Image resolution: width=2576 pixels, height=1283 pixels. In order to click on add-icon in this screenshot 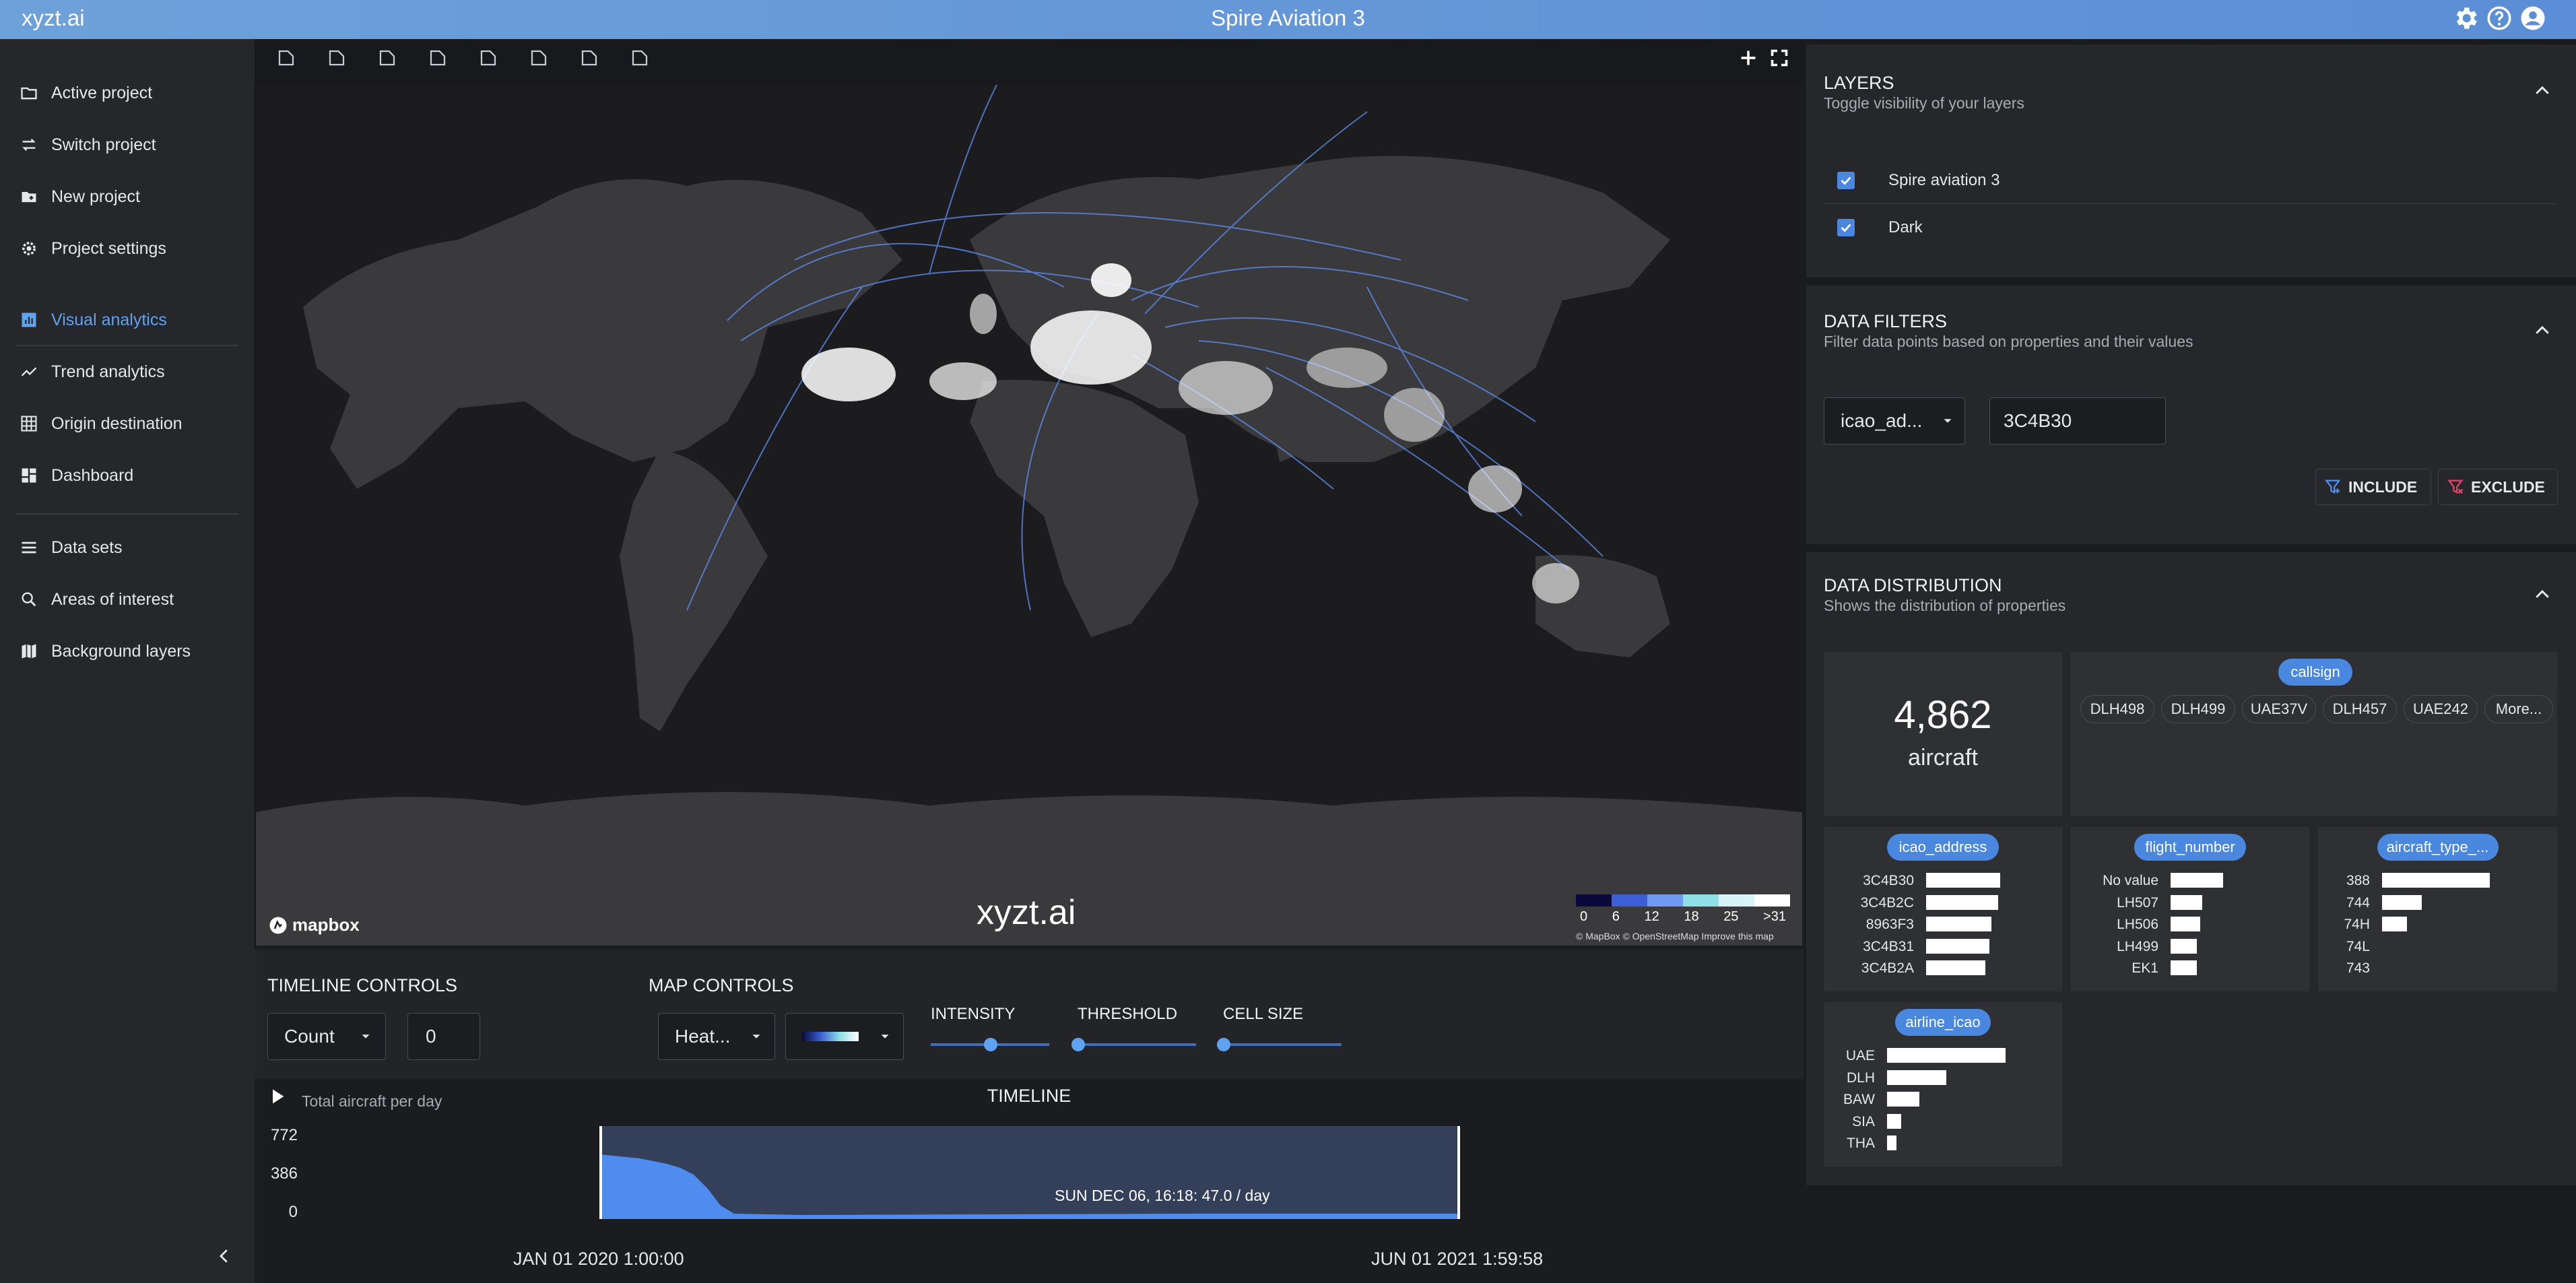, I will do `click(1748, 58)`.